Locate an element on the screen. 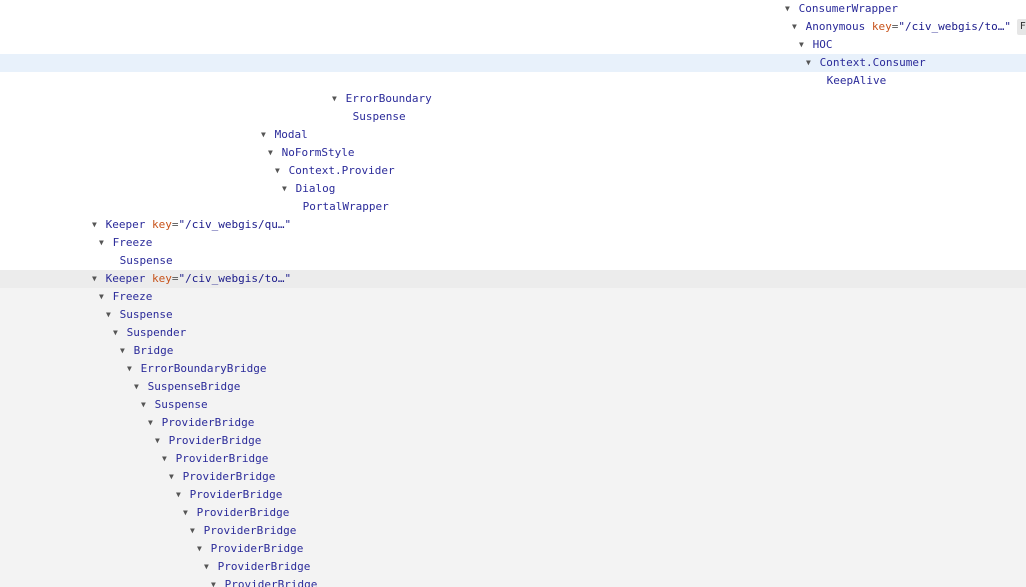 This screenshot has height=587, width=1026. tree-row-hovered: ▼ Keeper key="/civ_webgis/to…" is located at coordinates (513, 279).